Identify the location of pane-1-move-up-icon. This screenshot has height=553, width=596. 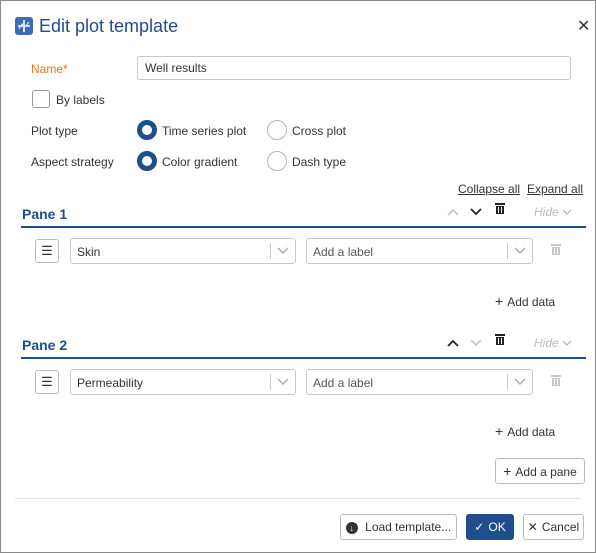
(453, 212).